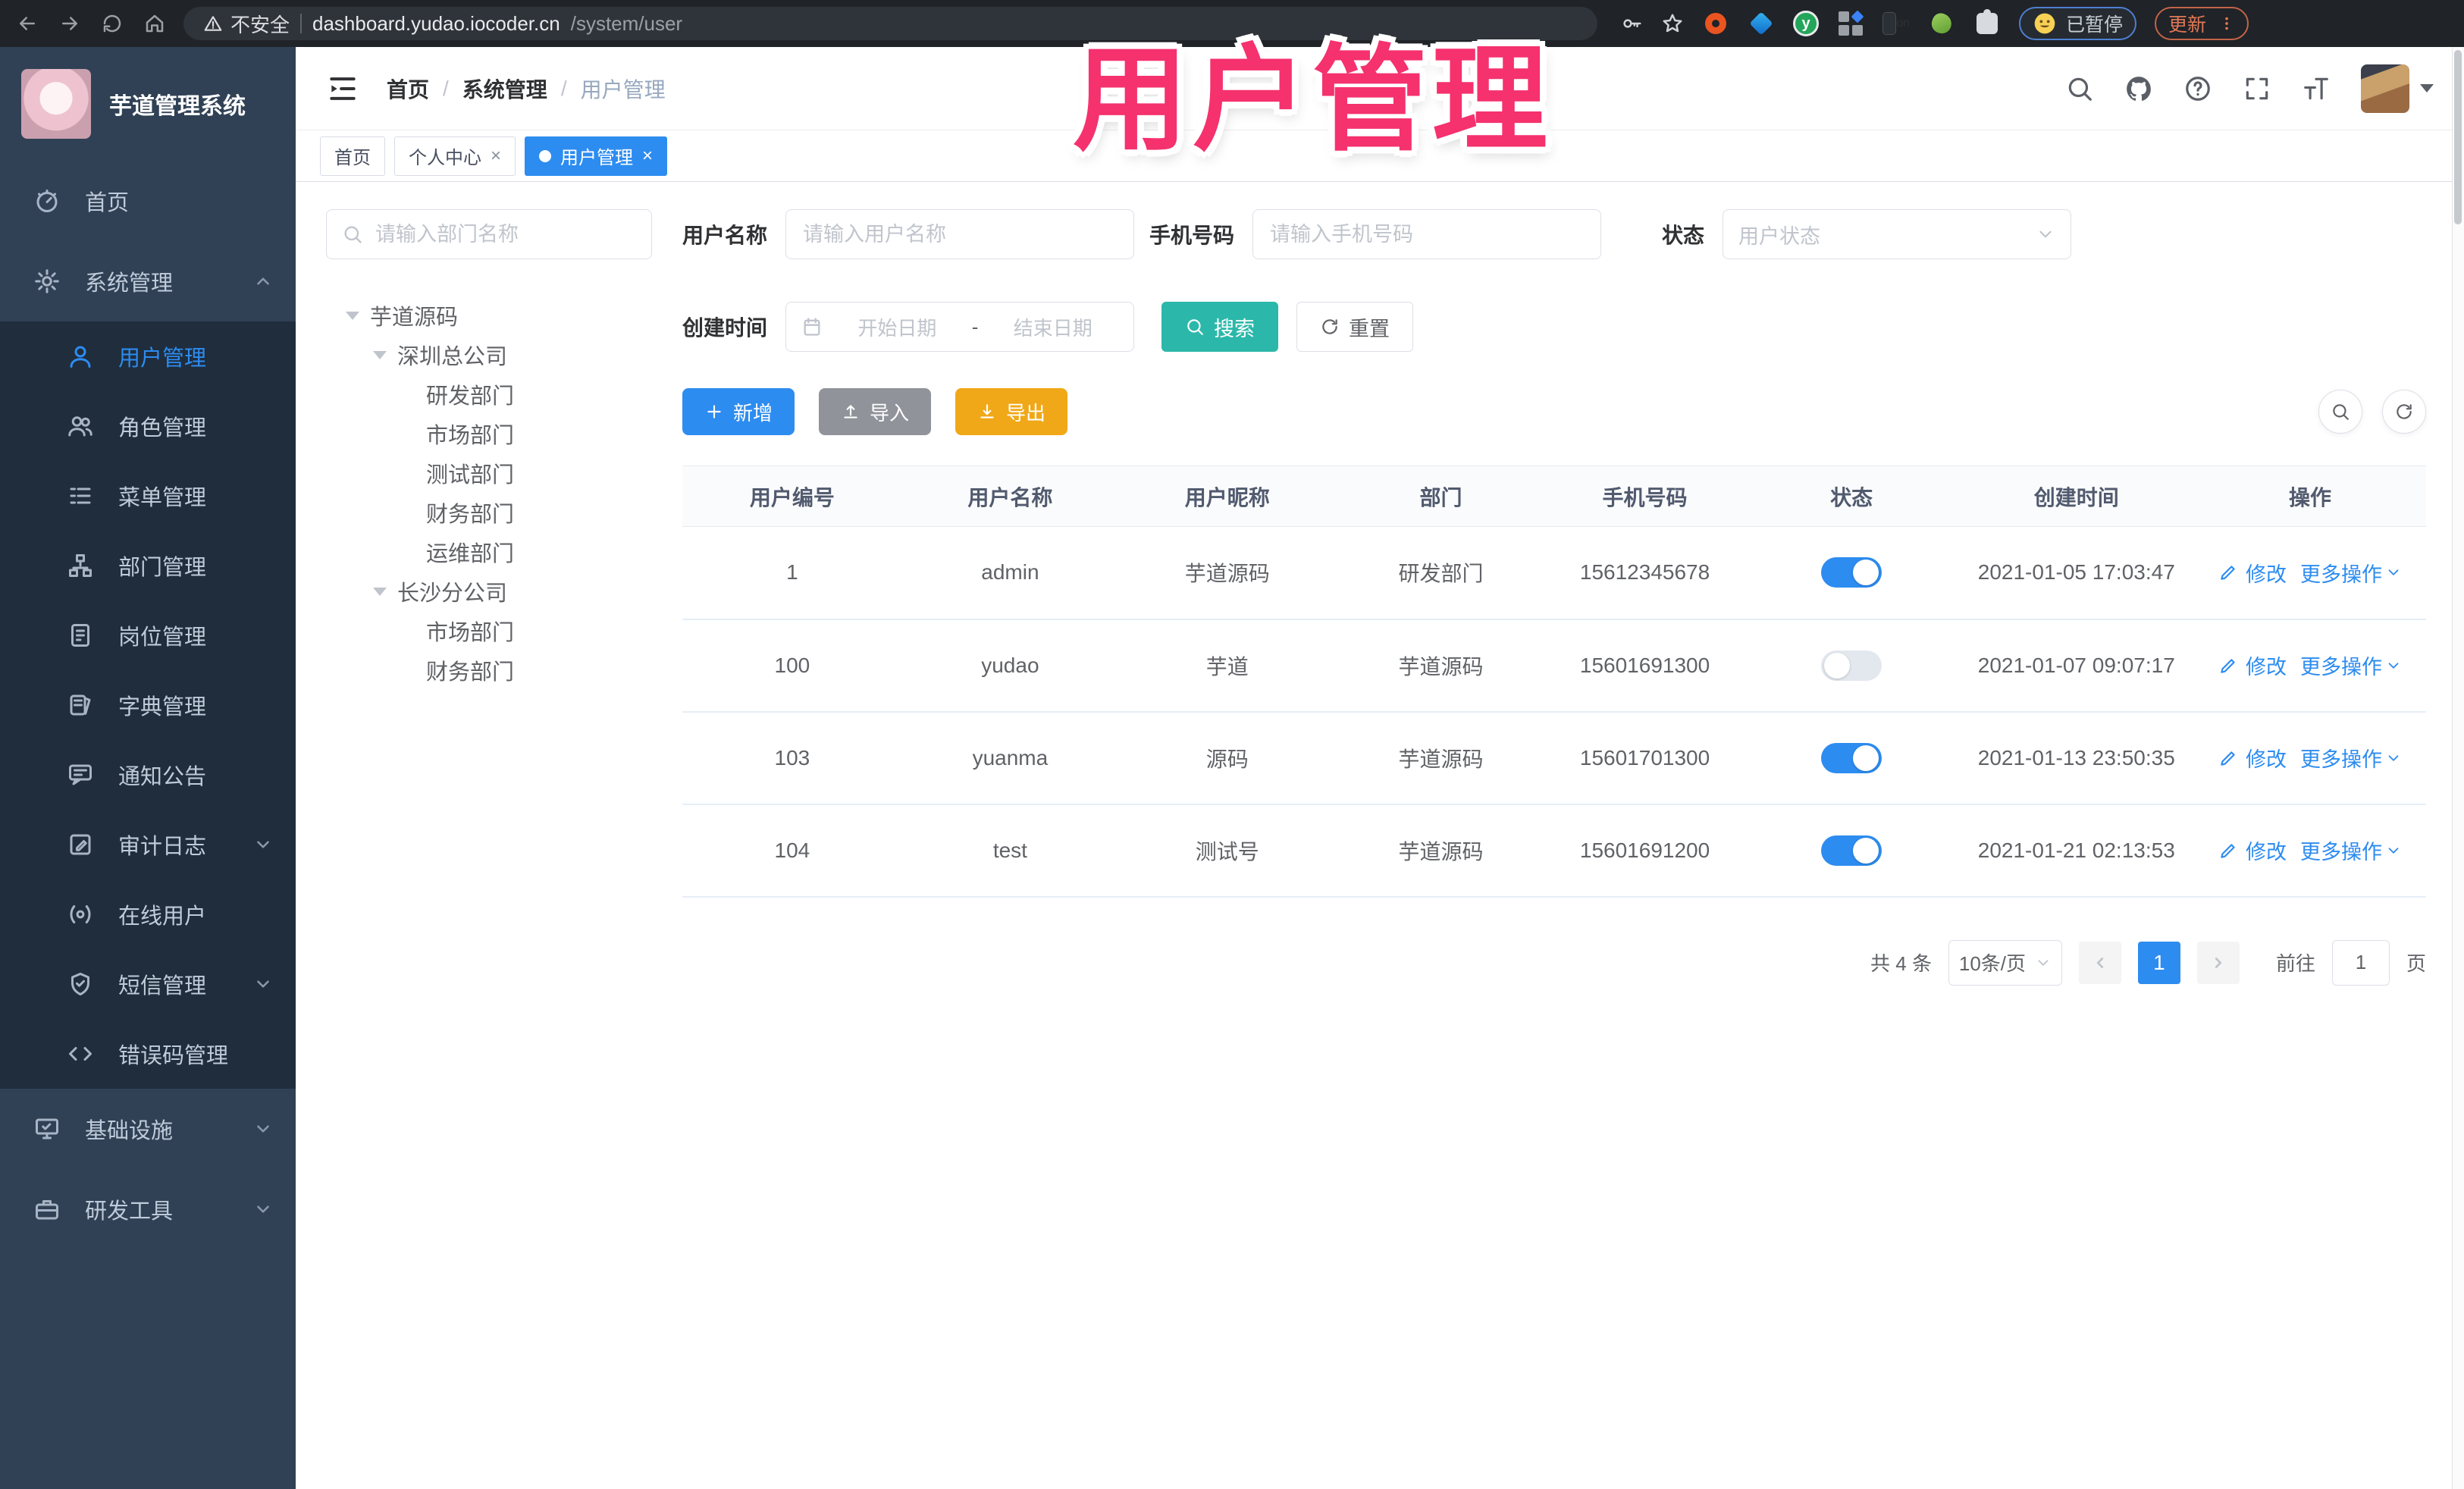 This screenshot has width=2464, height=1489. What do you see at coordinates (148, 1054) in the screenshot?
I see `sidebar-item-errcode-mgmt: 错误码管理` at bounding box center [148, 1054].